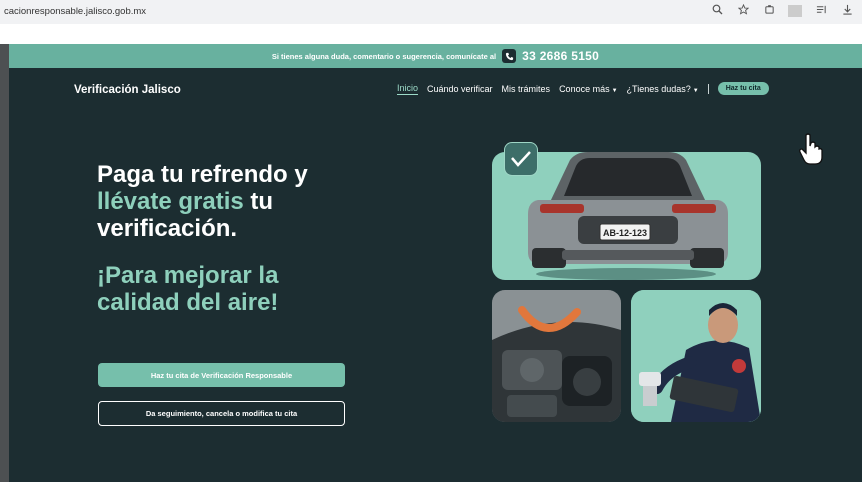  What do you see at coordinates (221, 375) in the screenshot?
I see `schedule-appointment-button: Haz tu cita de Verificación Responsable` at bounding box center [221, 375].